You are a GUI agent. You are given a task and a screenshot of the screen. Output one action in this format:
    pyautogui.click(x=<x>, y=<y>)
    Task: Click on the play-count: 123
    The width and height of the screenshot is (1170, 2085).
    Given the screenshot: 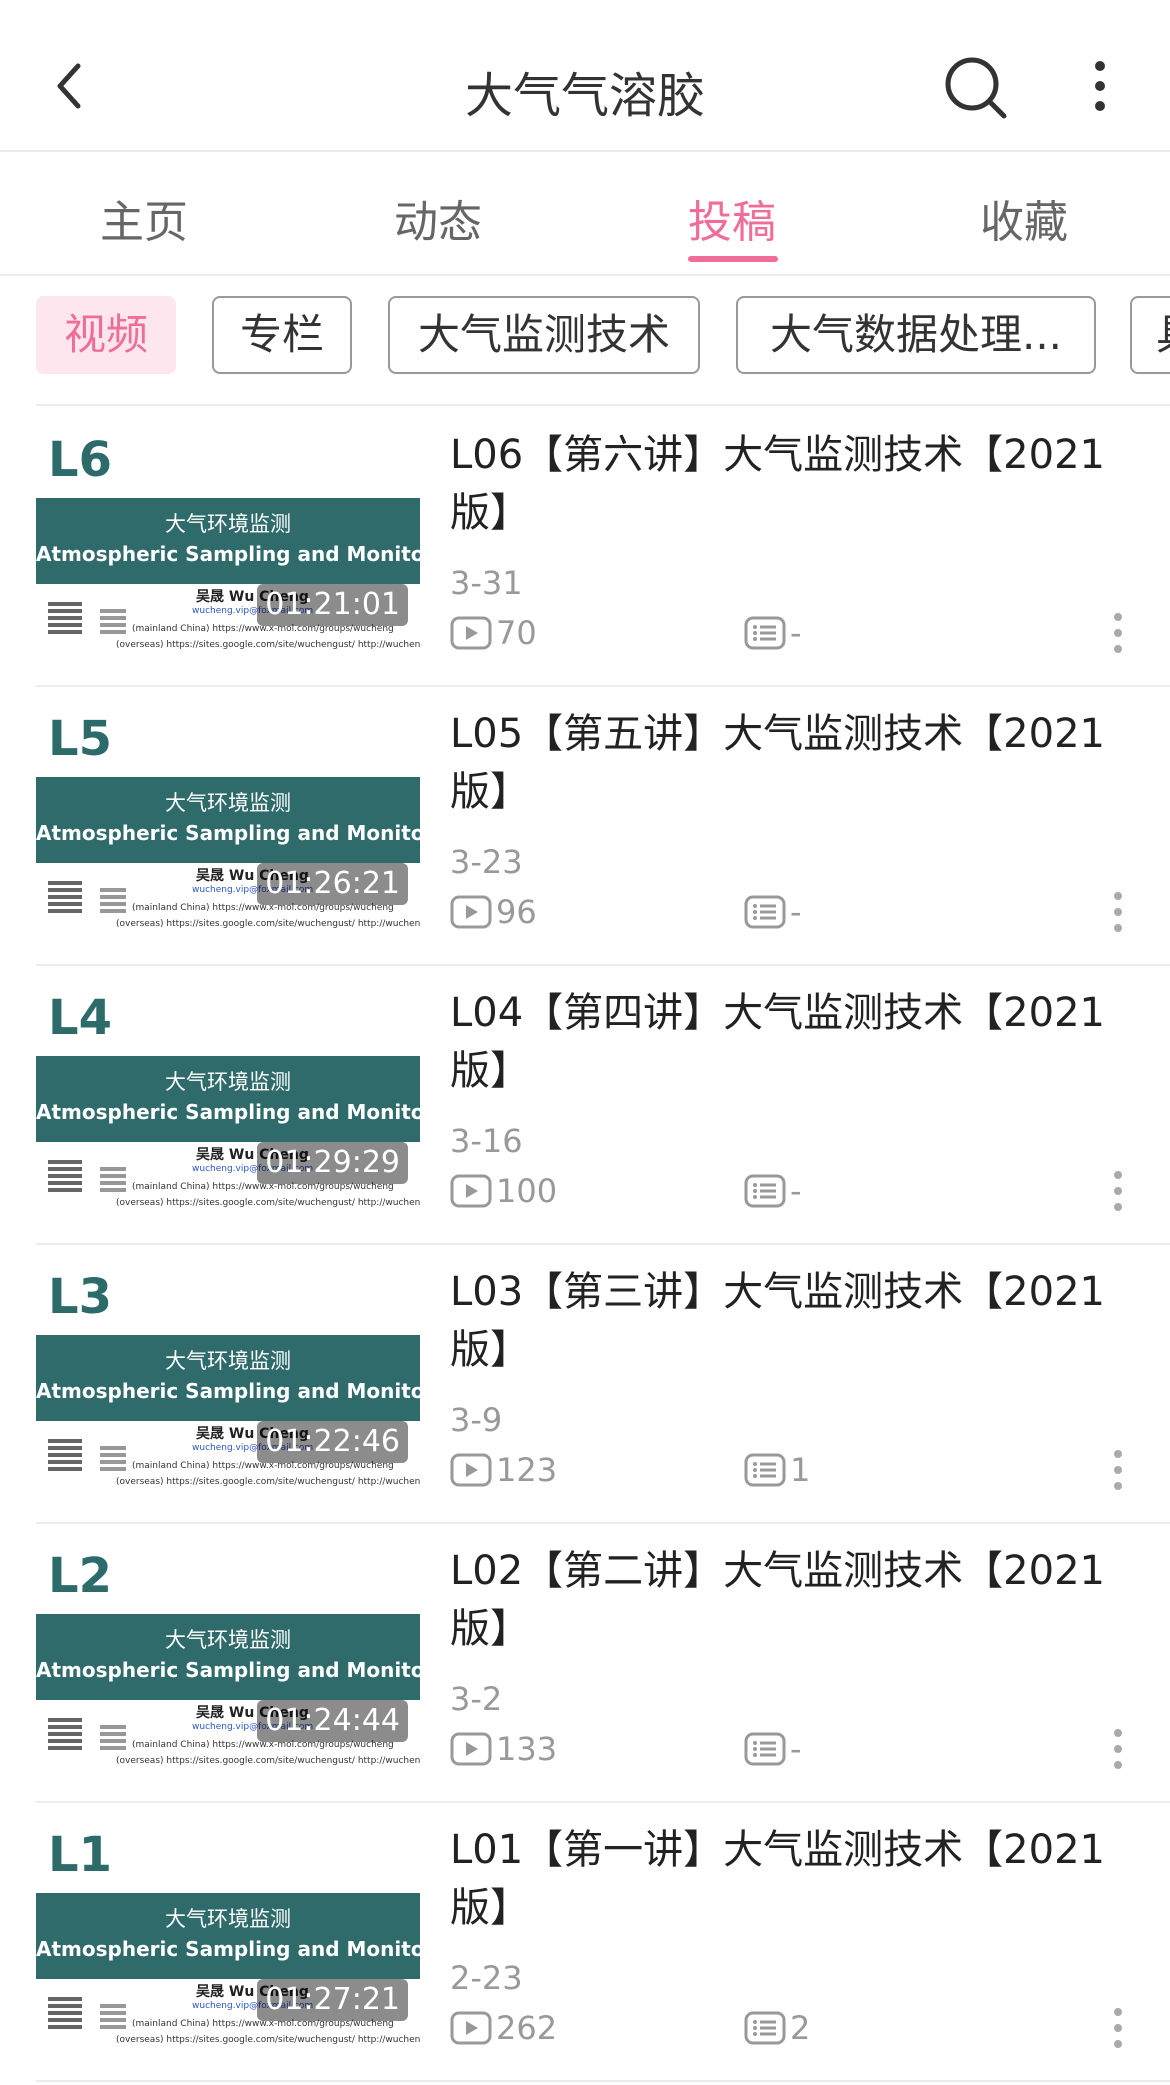 What is the action you would take?
    pyautogui.click(x=503, y=1470)
    